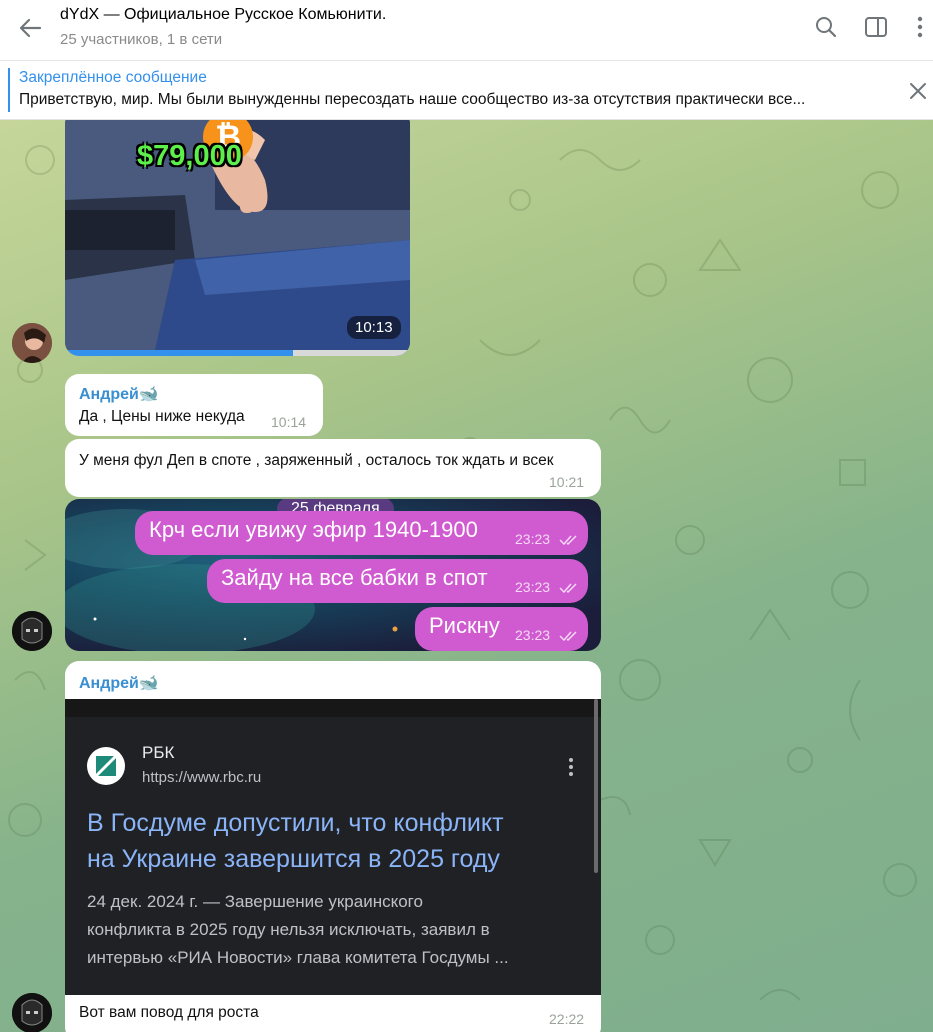 This screenshot has height=1032, width=933. I want to click on message-time: 10:14, so click(289, 422).